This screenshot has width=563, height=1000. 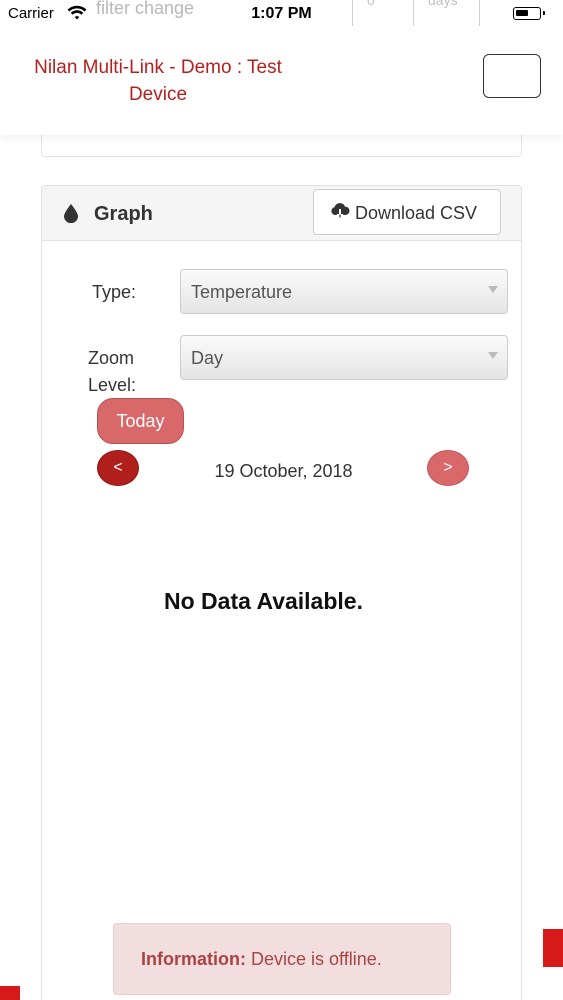 What do you see at coordinates (529, 13) in the screenshot?
I see `battery-icon` at bounding box center [529, 13].